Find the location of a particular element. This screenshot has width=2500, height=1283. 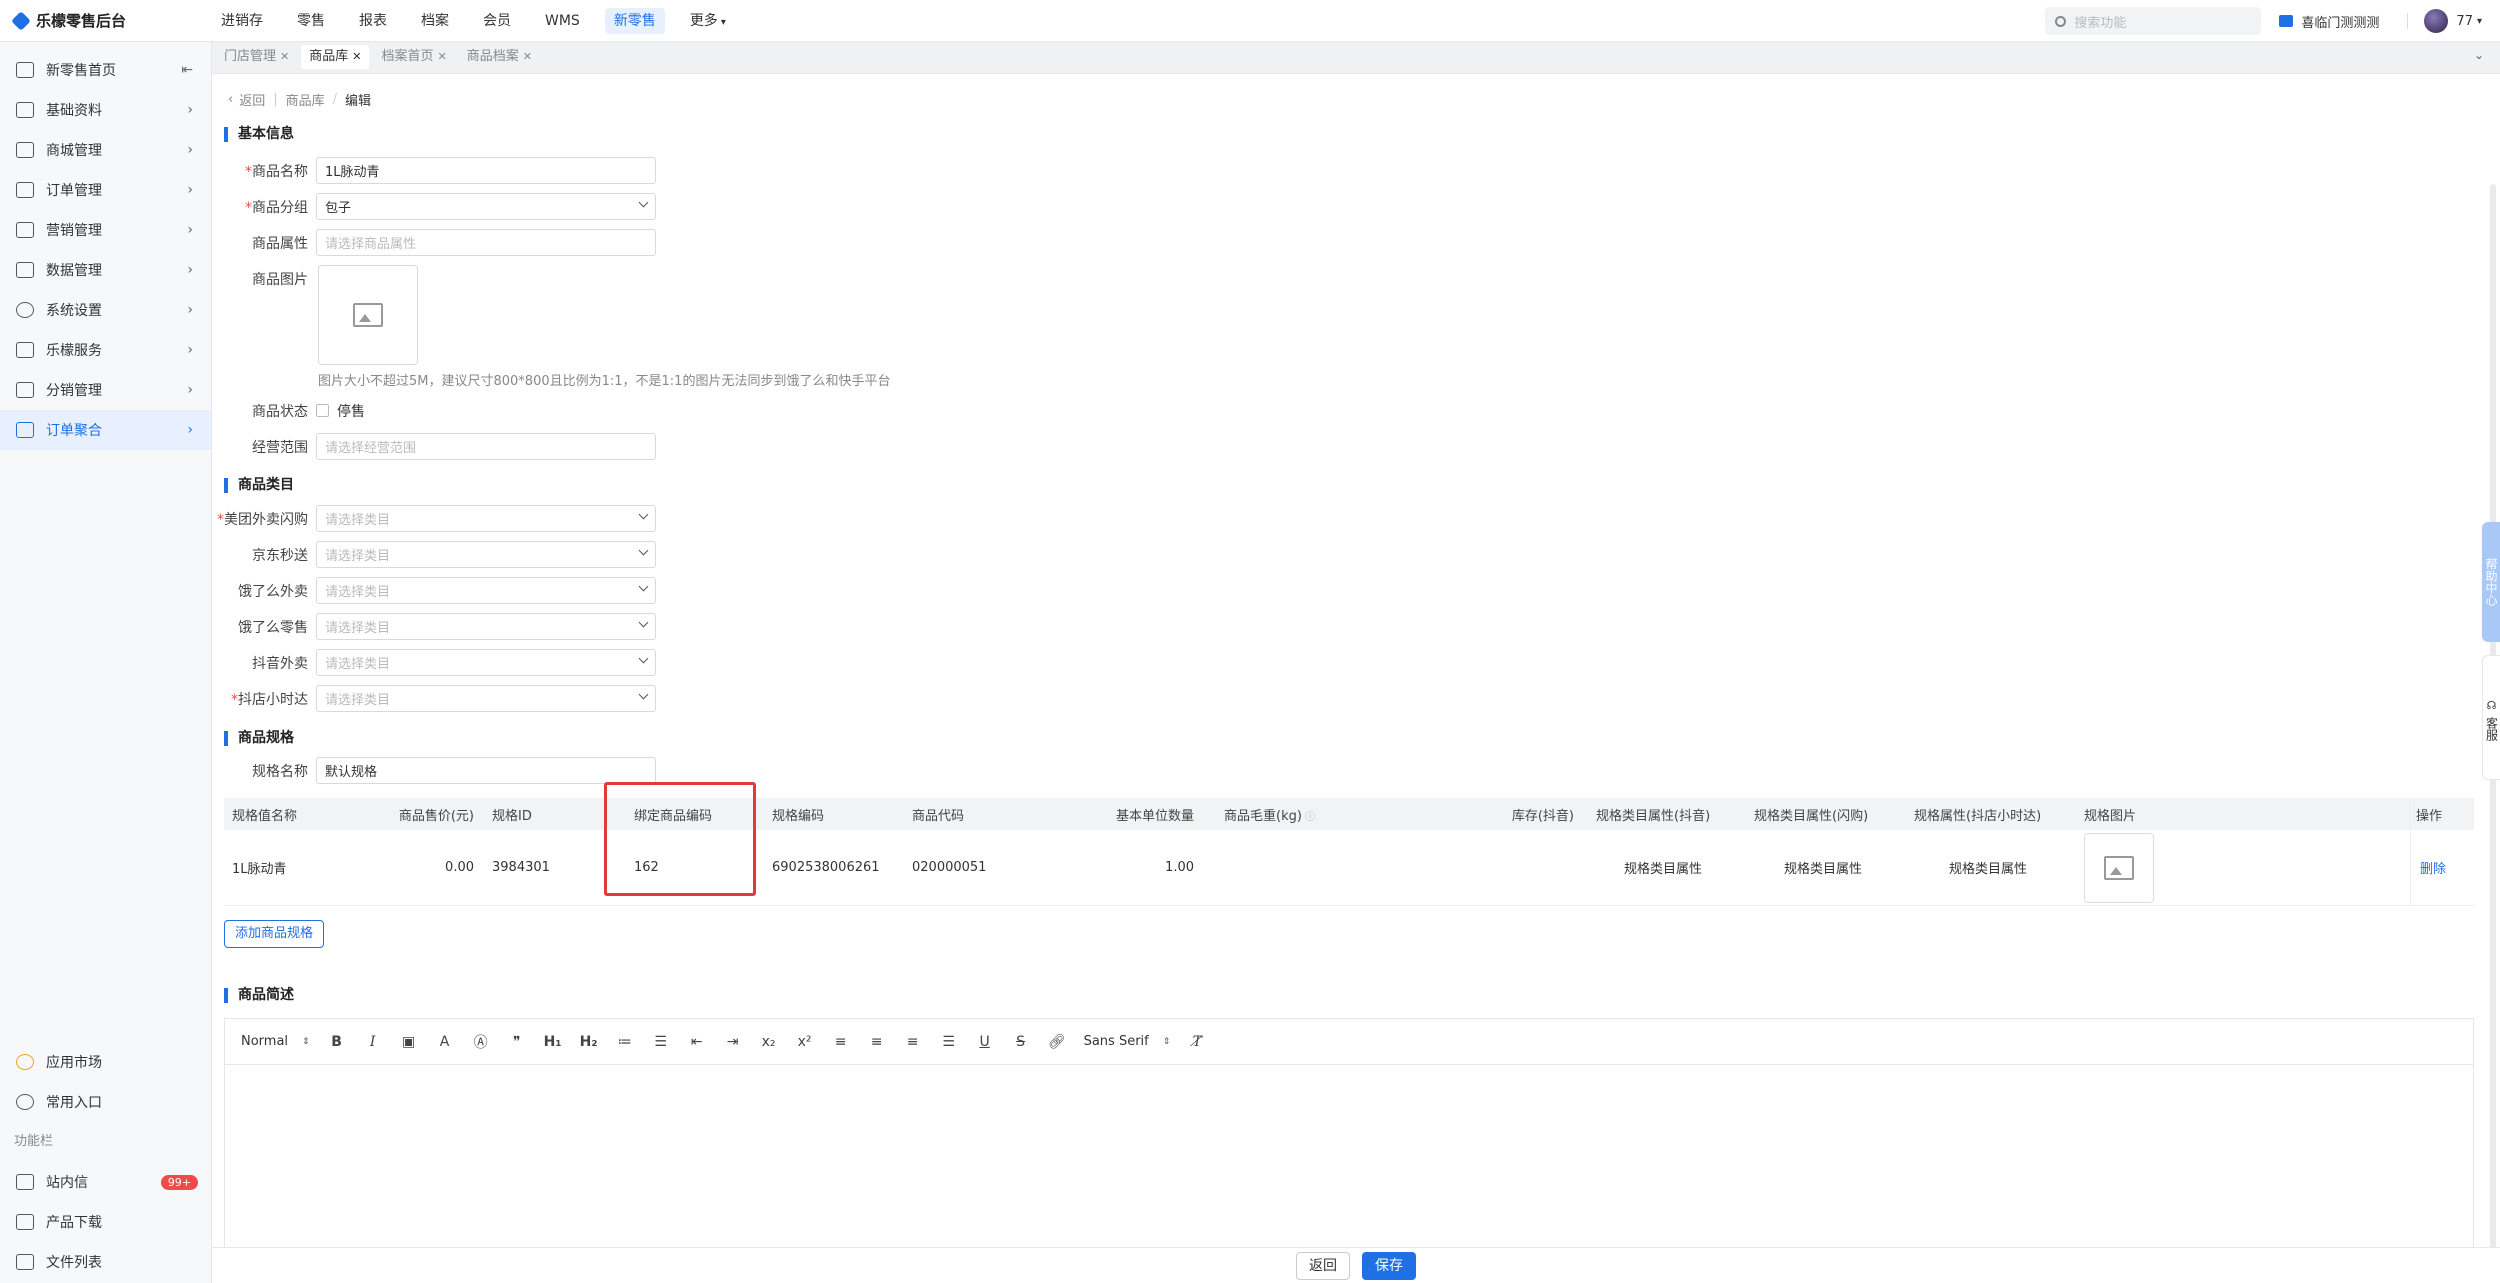

outdent-icon: ⇤ is located at coordinates (697, 1042).